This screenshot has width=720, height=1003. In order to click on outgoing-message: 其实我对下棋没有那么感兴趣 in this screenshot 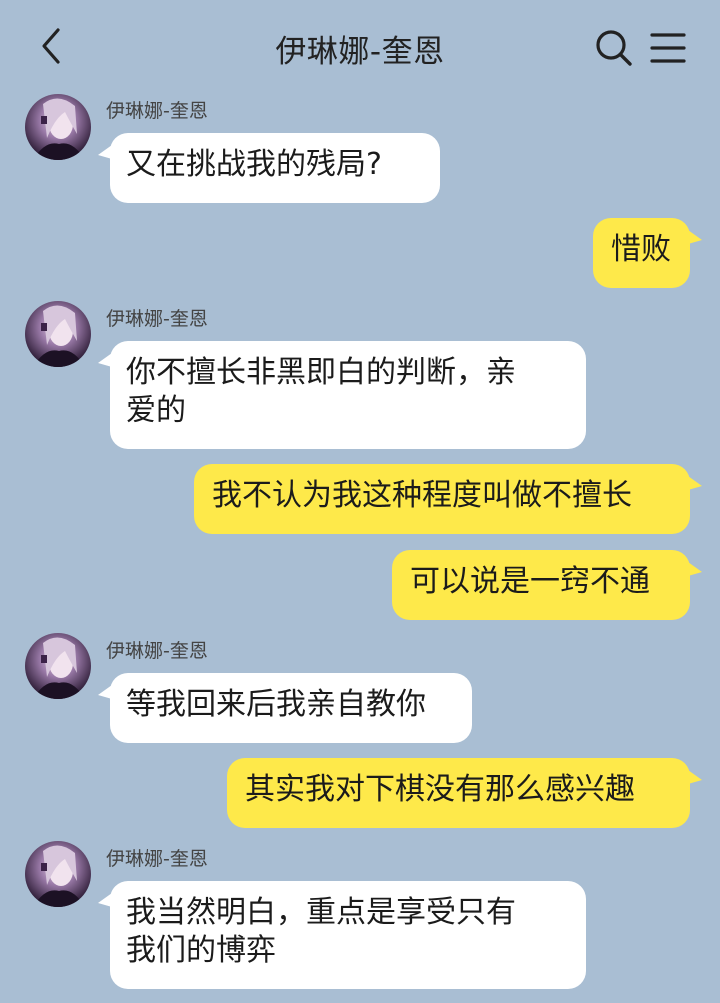, I will do `click(464, 793)`.